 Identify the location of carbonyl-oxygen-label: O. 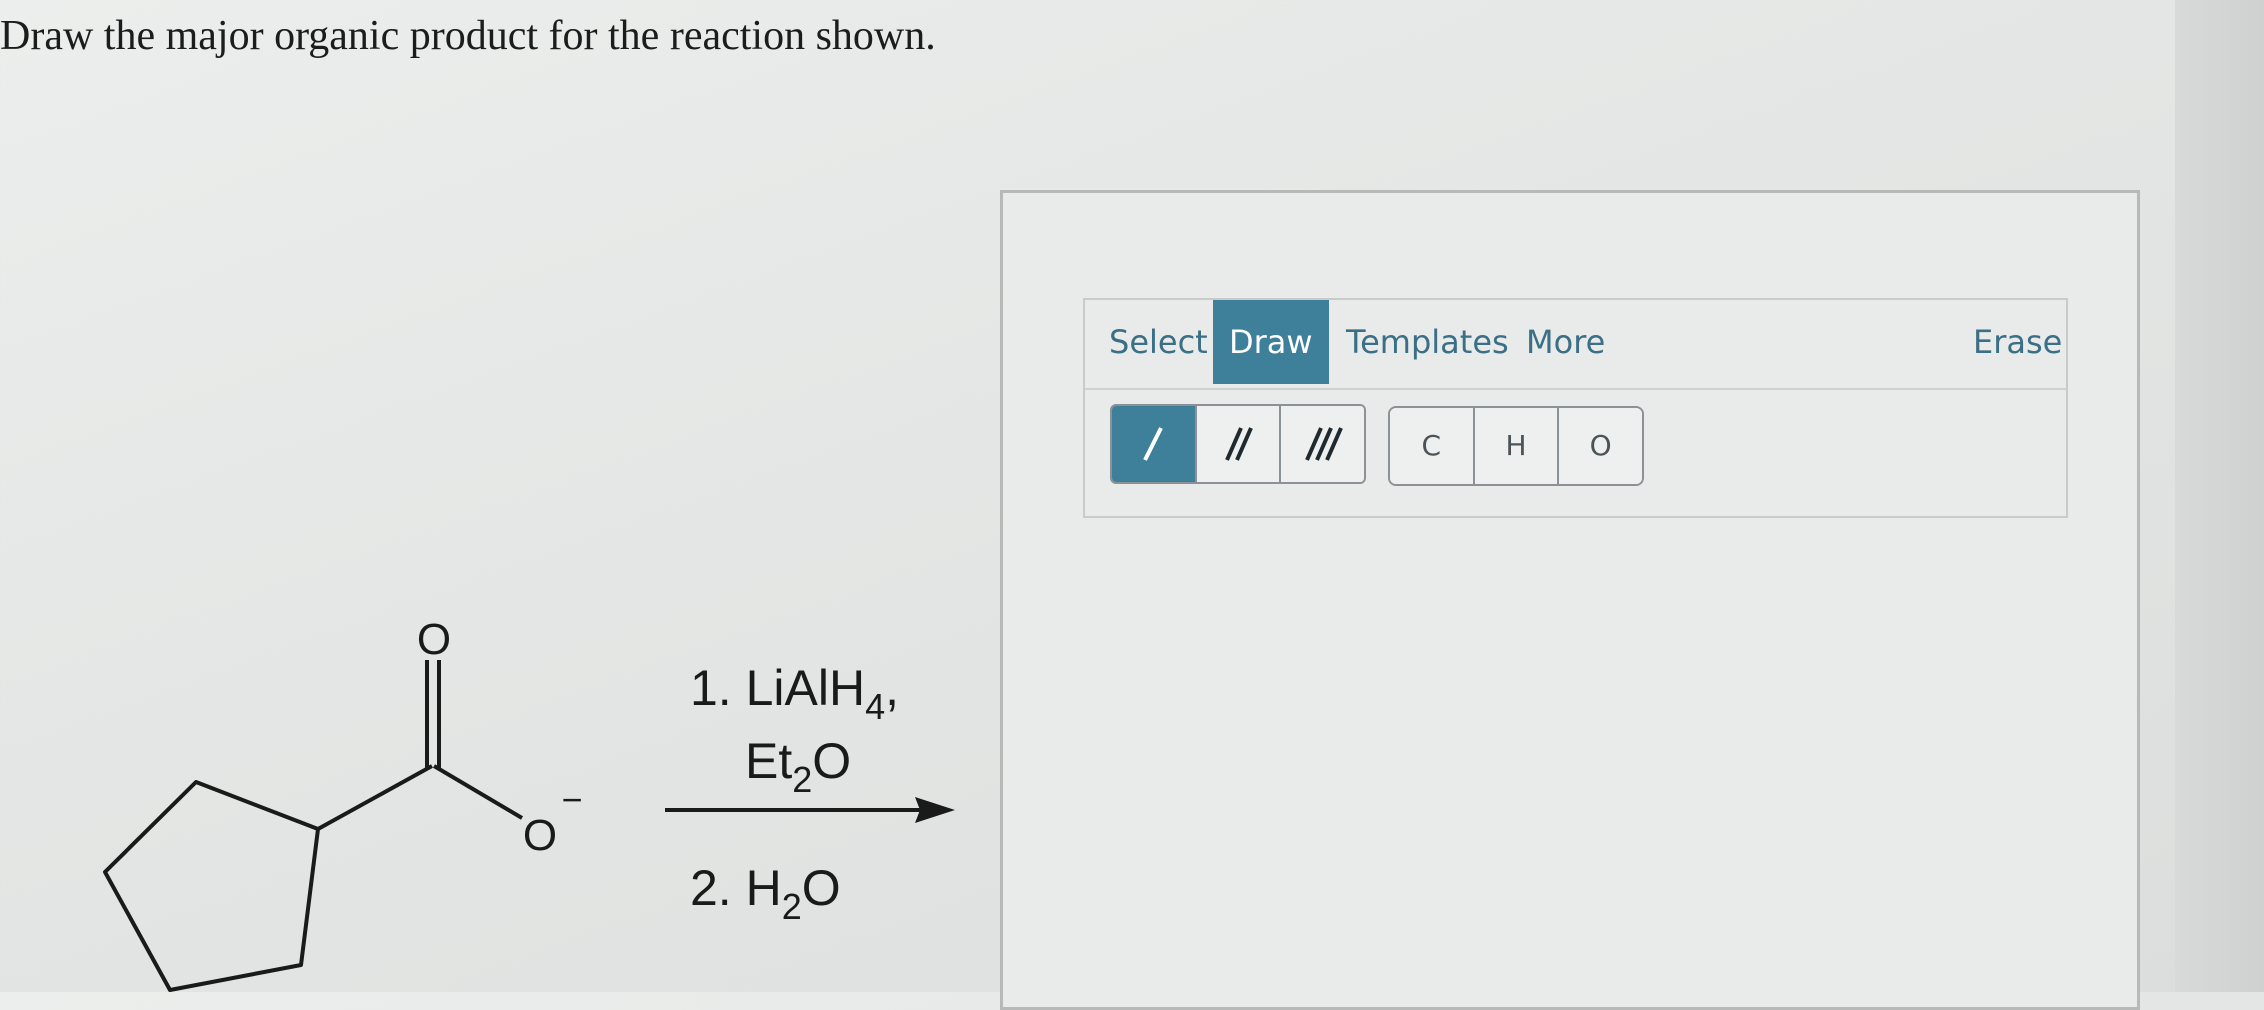
(434, 639).